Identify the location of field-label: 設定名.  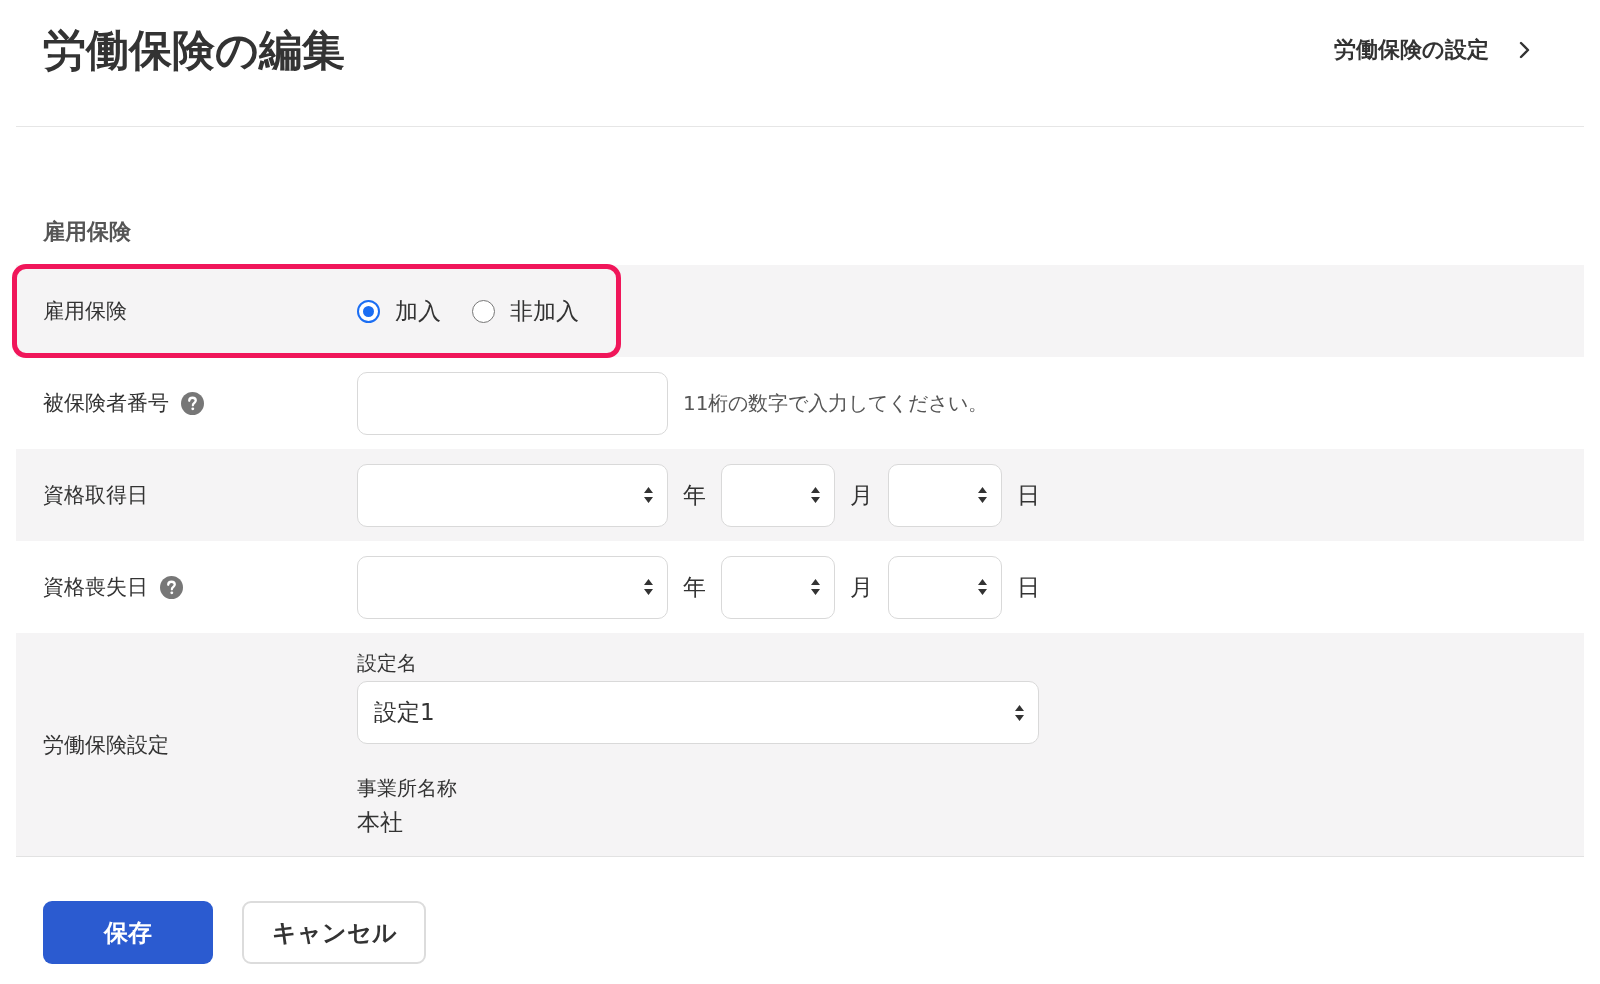
(387, 663).